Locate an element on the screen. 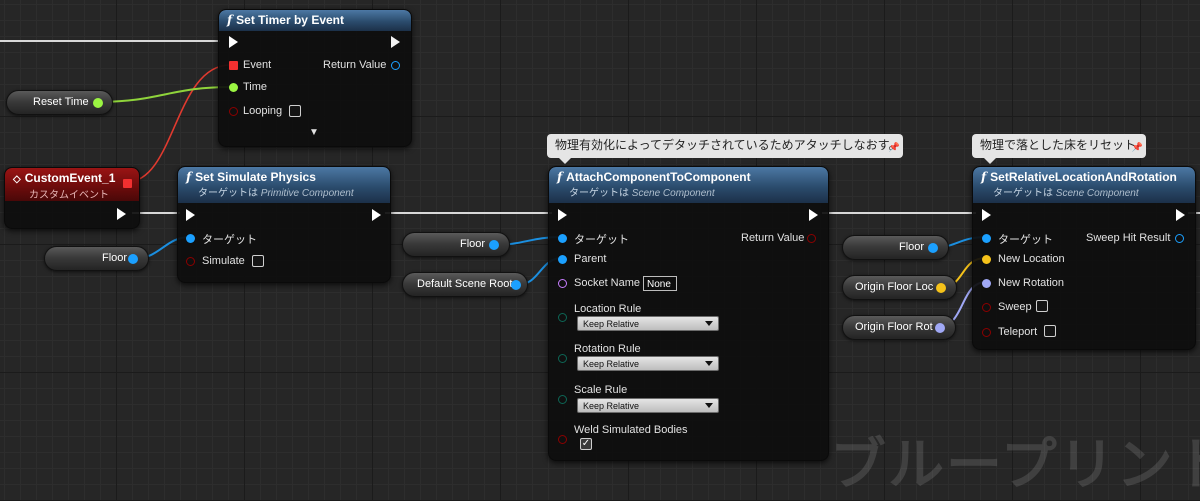  rotation-rule-dropdown: Keep Relative is located at coordinates (648, 363).